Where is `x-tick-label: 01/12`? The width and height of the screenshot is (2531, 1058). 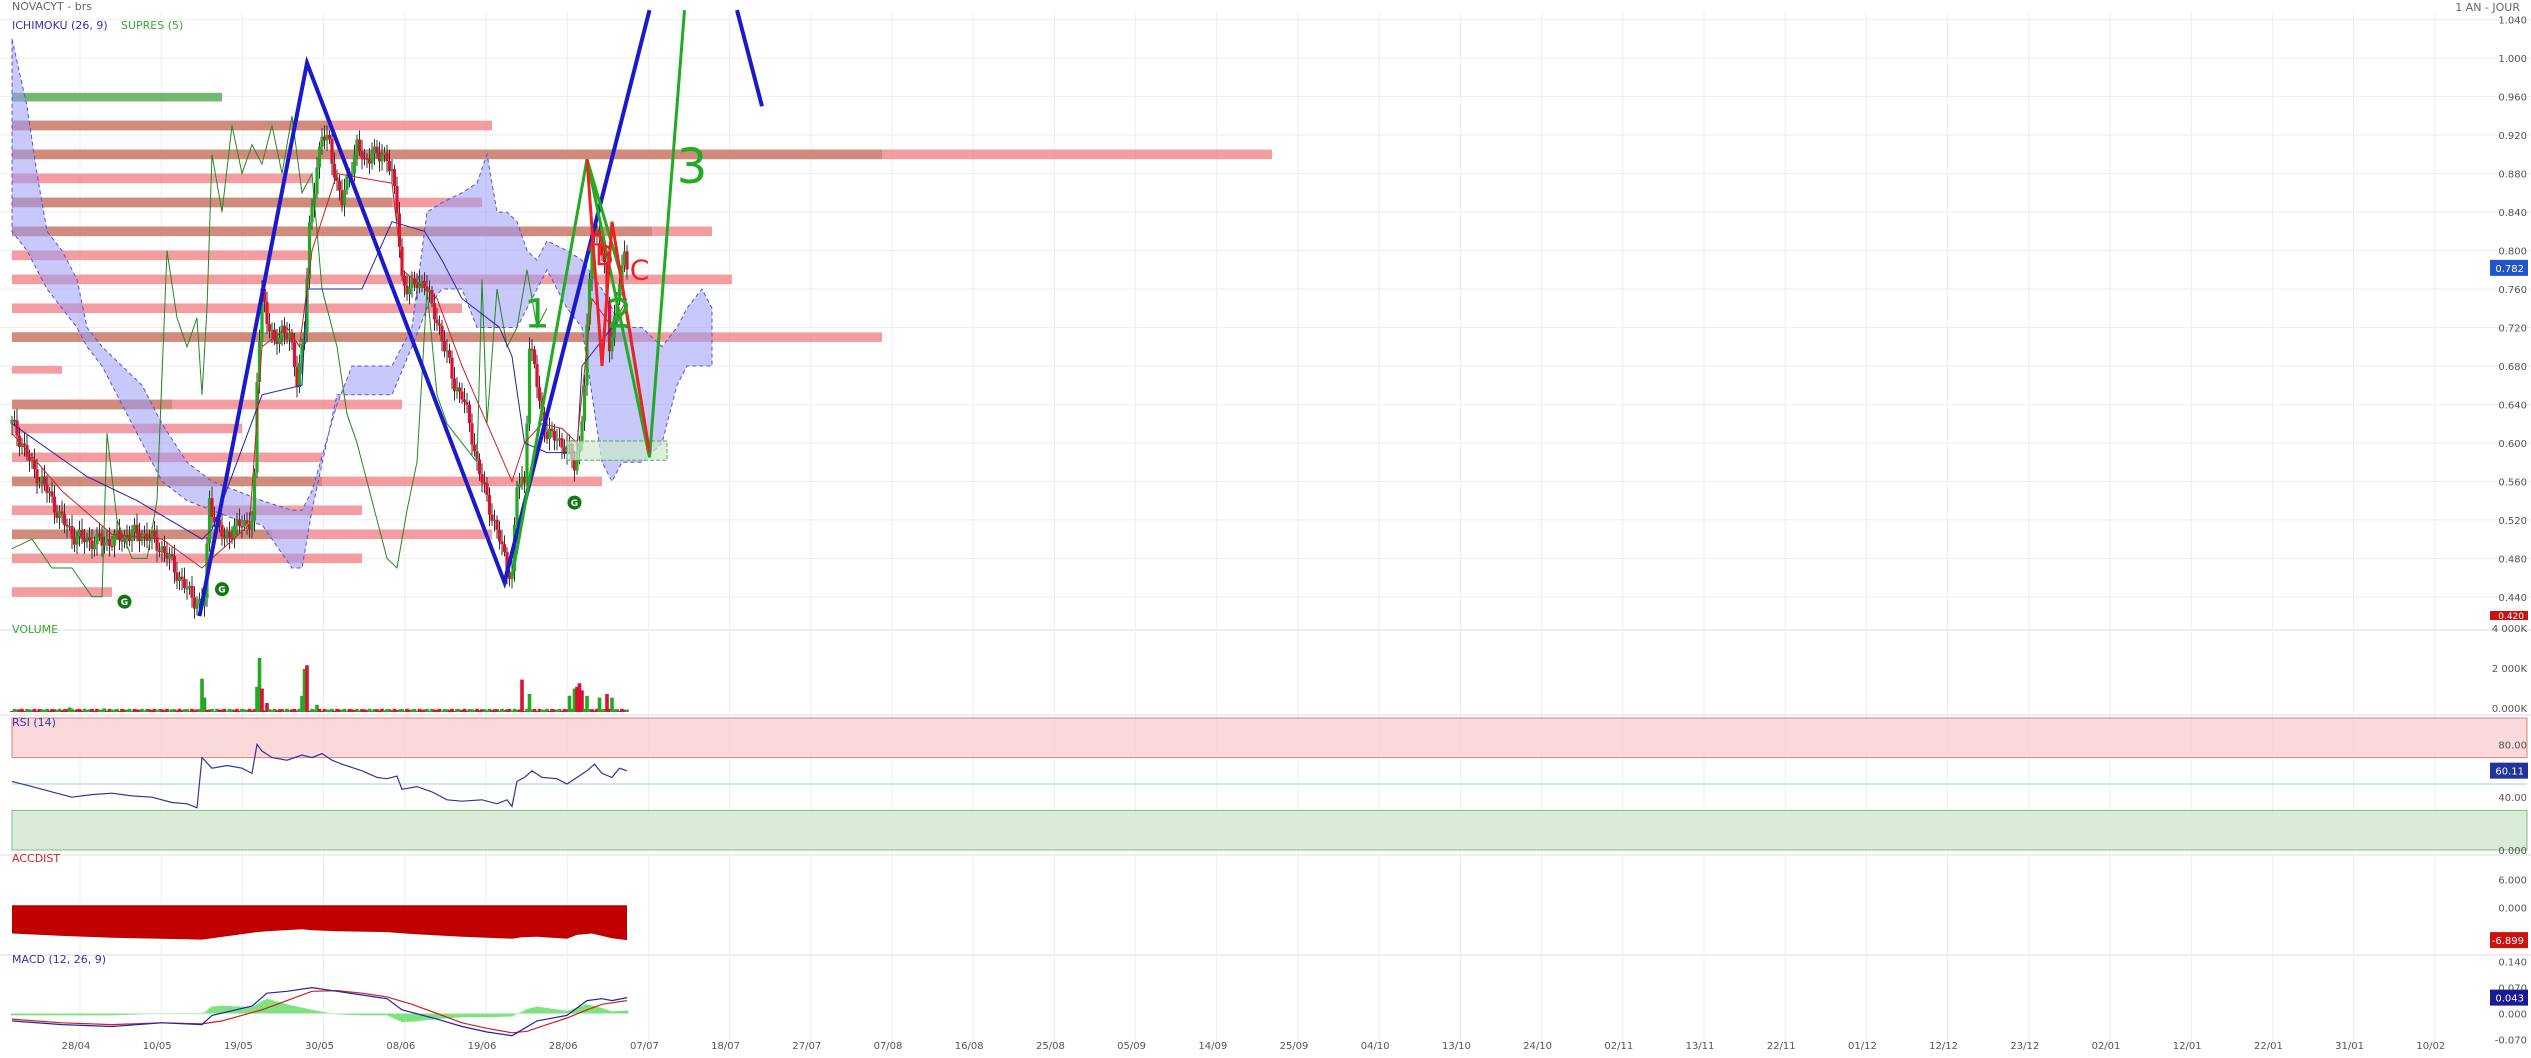
x-tick-label: 01/12 is located at coordinates (1862, 1046).